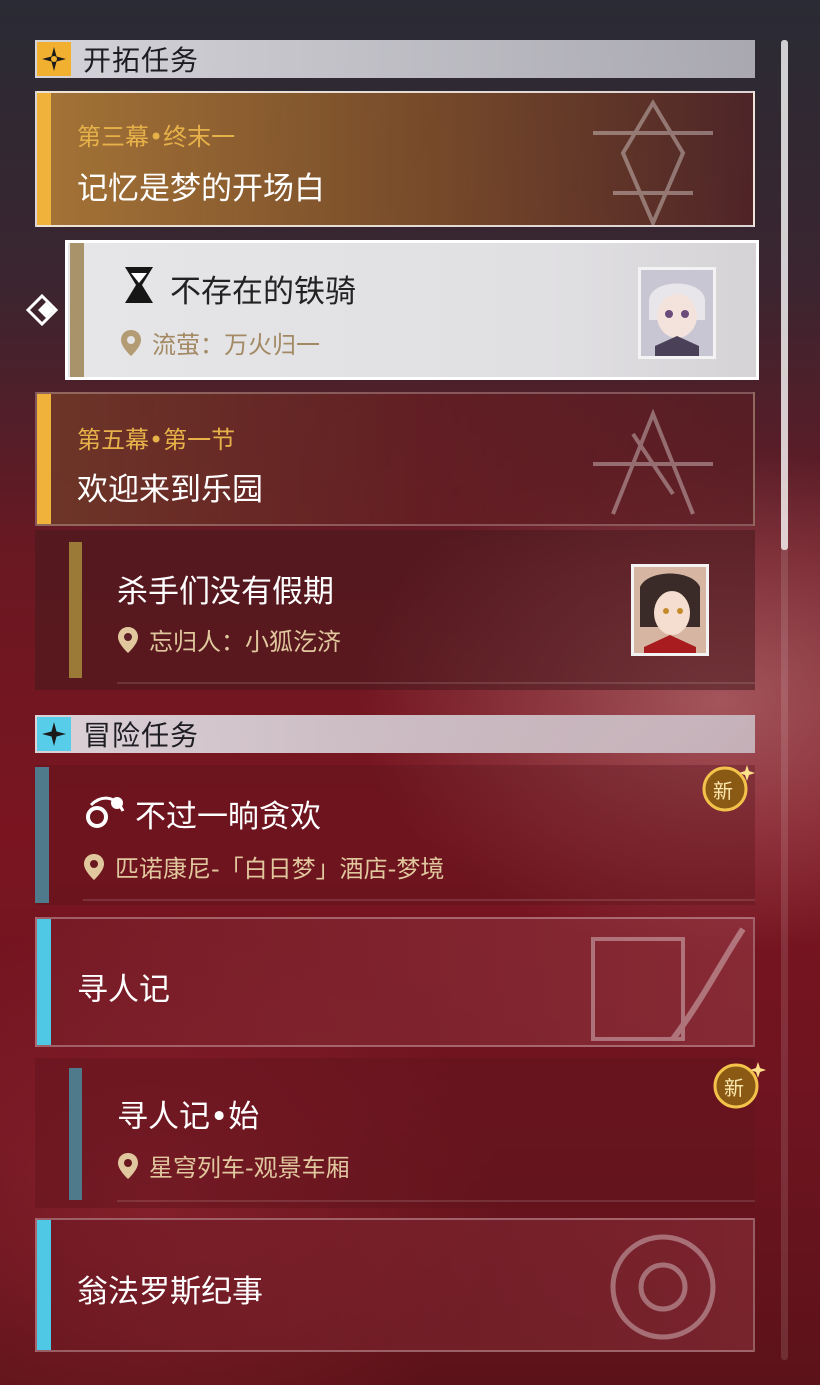  I want to click on mission-location-text: 流萤：万火归一, so click(236, 345).